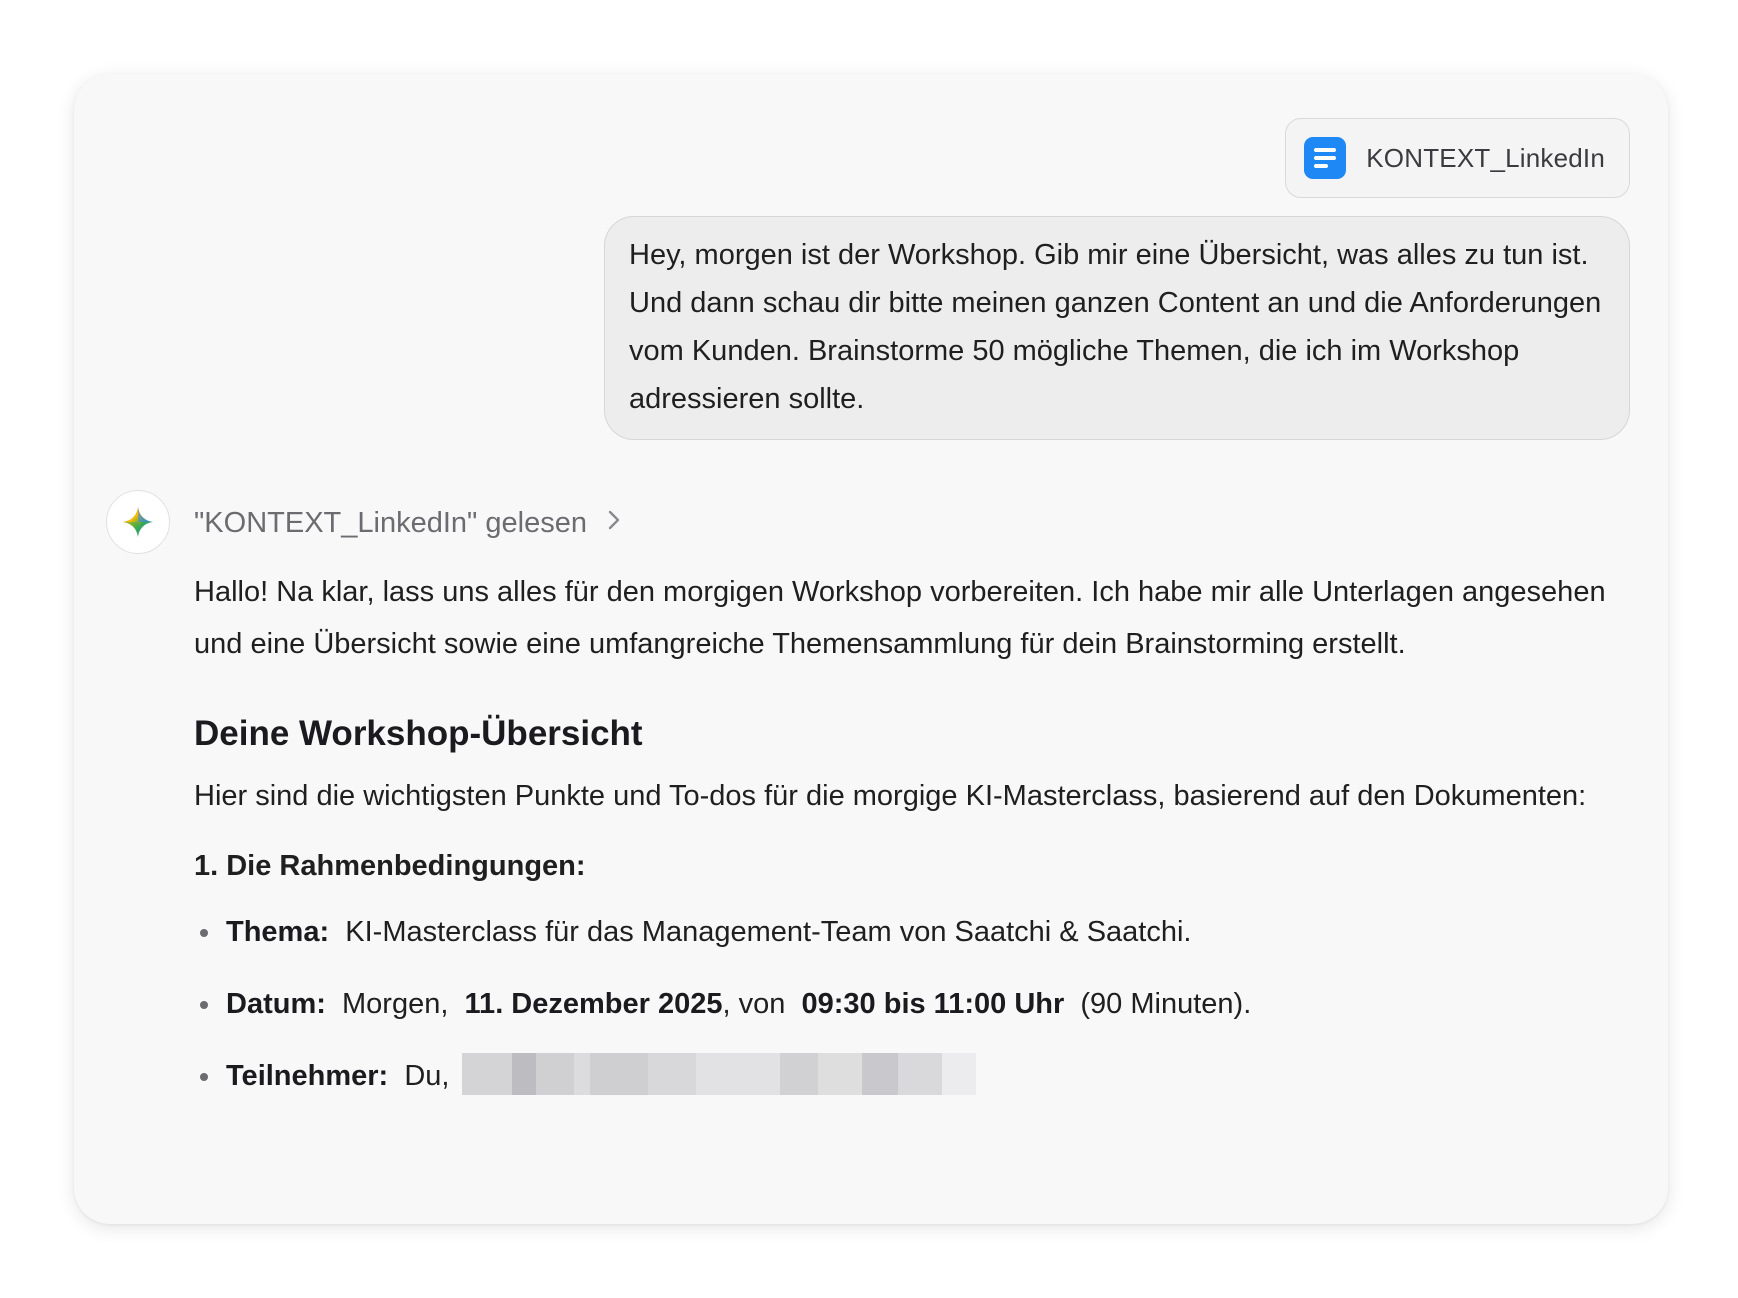 The image size is (1738, 1298). I want to click on assistant-avatar, so click(138, 522).